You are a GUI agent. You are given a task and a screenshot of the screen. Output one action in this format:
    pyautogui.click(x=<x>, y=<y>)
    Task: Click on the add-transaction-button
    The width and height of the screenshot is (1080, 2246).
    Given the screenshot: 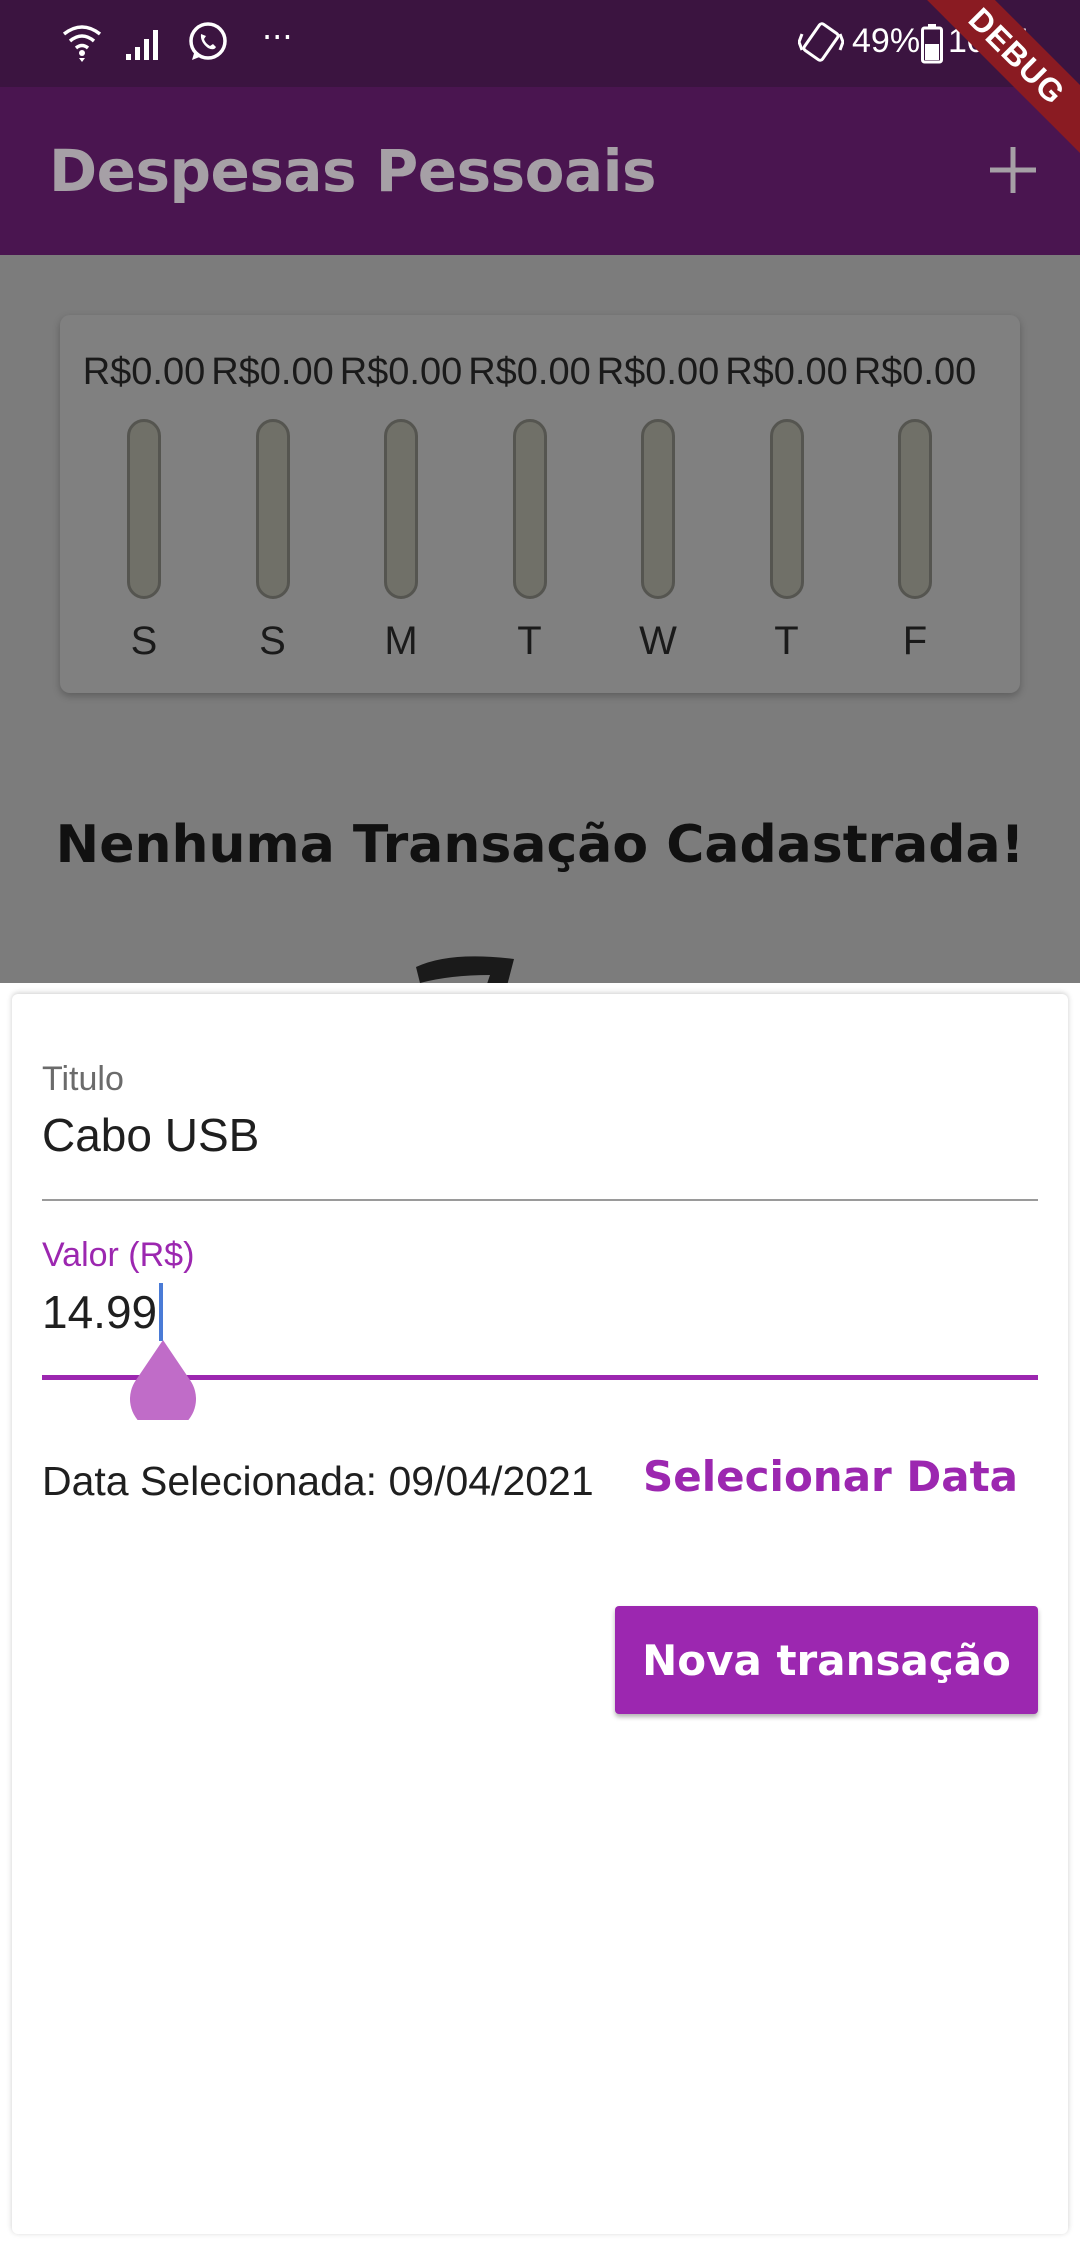 What is the action you would take?
    pyautogui.click(x=1013, y=170)
    